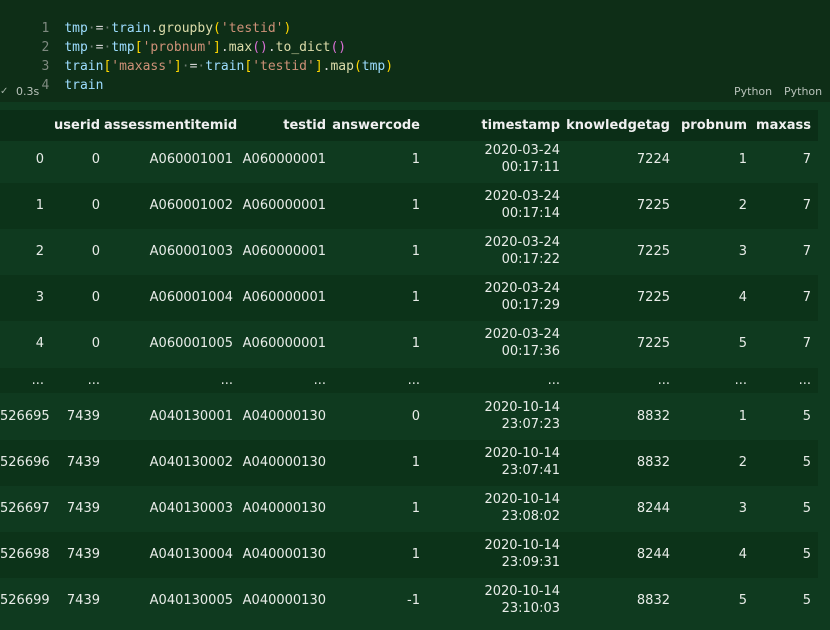 The height and width of the screenshot is (630, 830). I want to click on timestamp-cell: 2020-10-14 23:10:03, so click(522, 600).